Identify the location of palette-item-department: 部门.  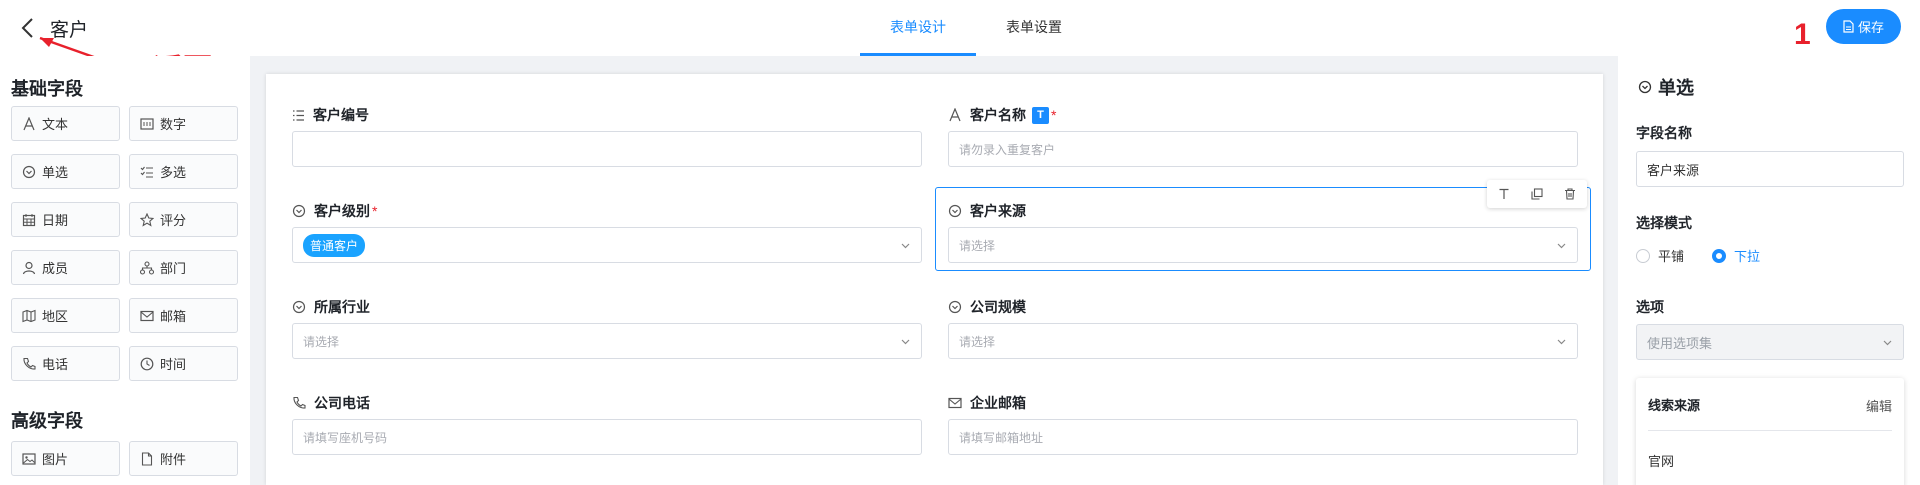
(183, 267).